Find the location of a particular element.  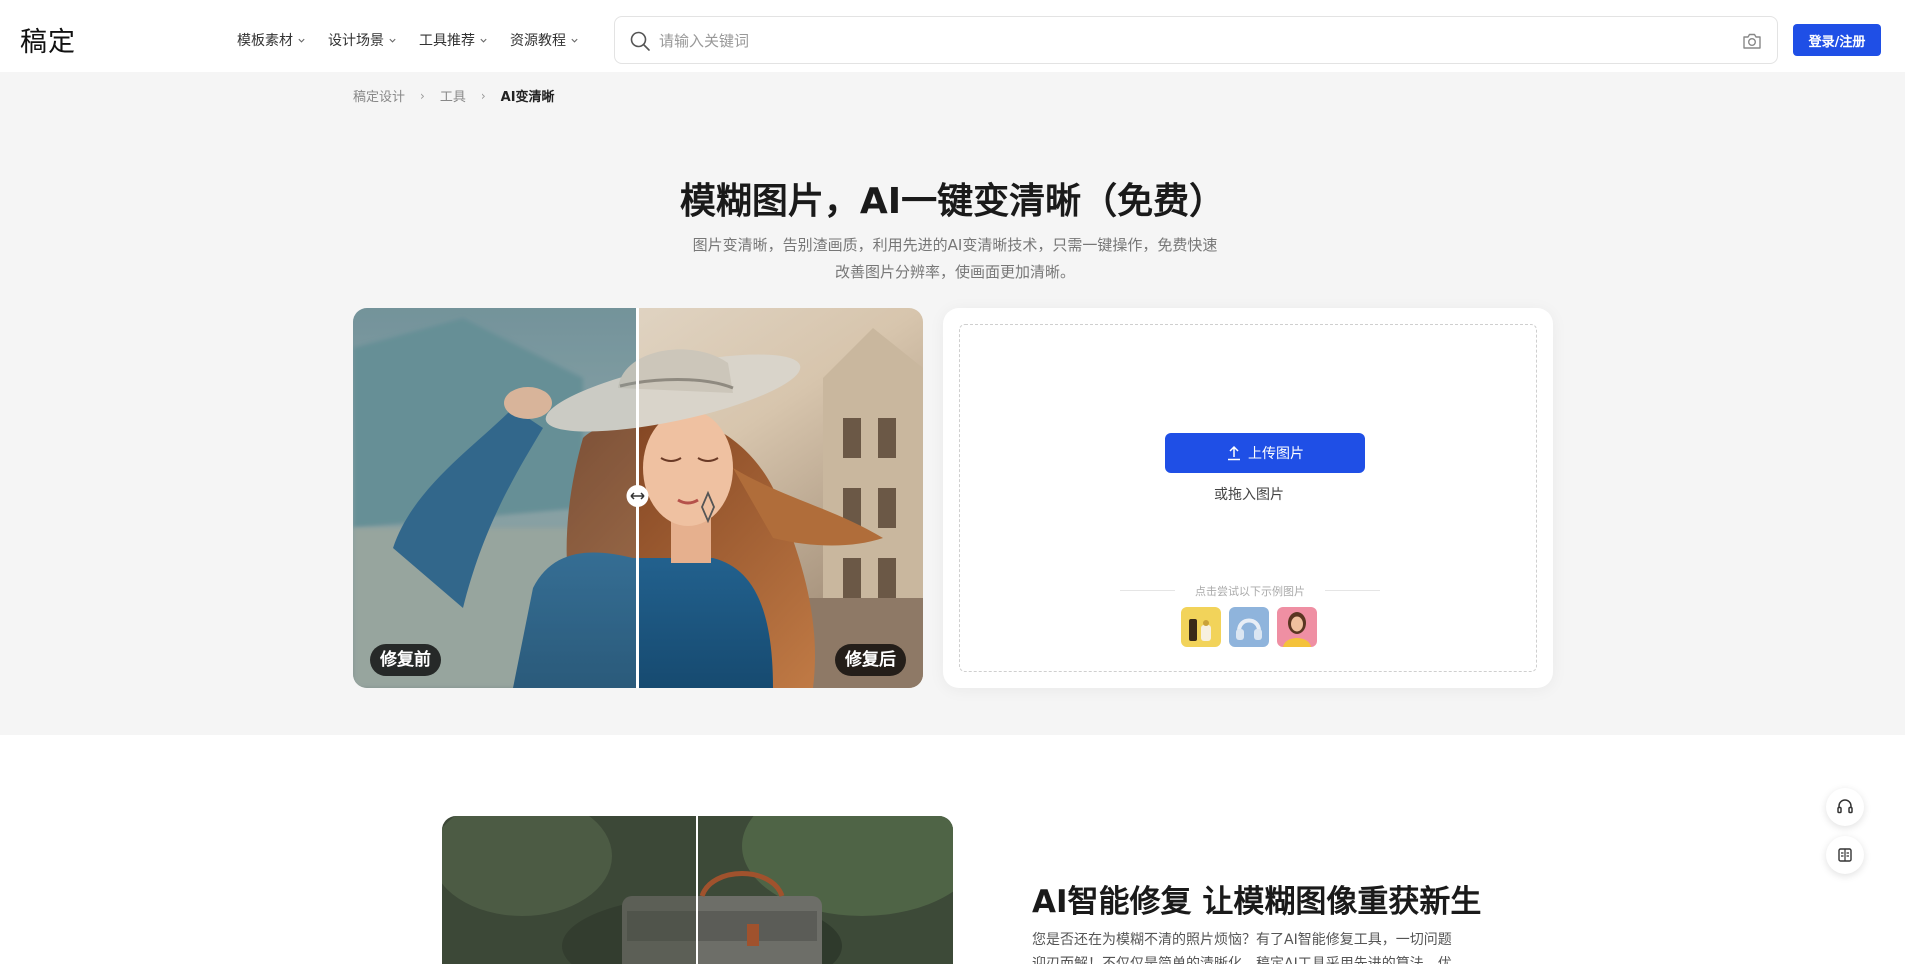

search-bar is located at coordinates (1196, 40).